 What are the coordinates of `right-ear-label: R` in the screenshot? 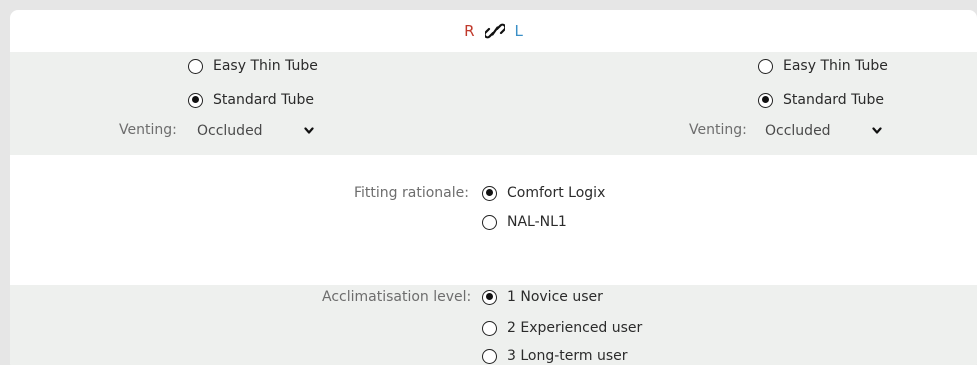 It's located at (469, 31).